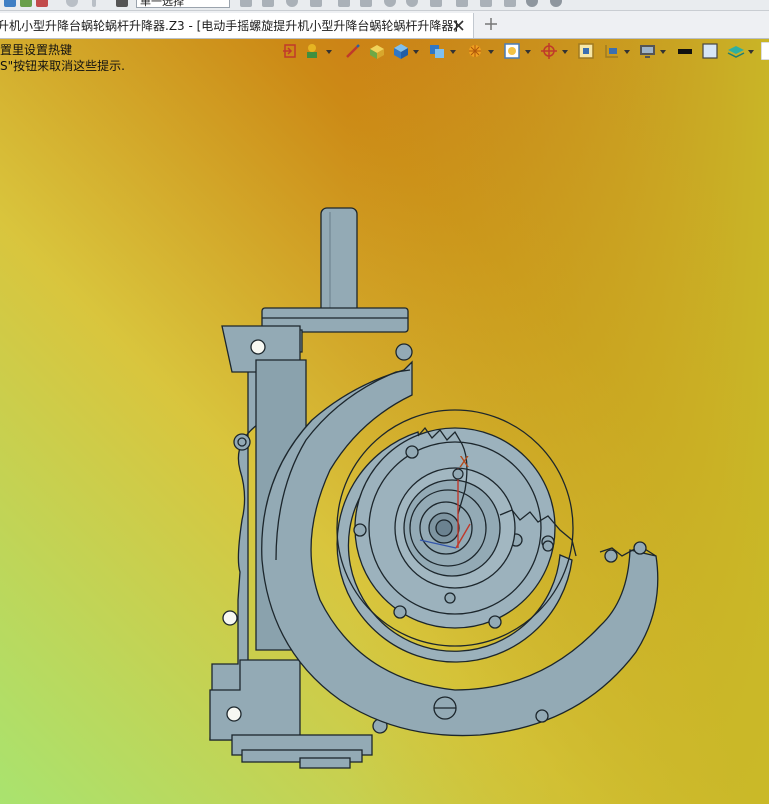  Describe the element at coordinates (268, 3) in the screenshot. I see `pick-point-icon` at that location.